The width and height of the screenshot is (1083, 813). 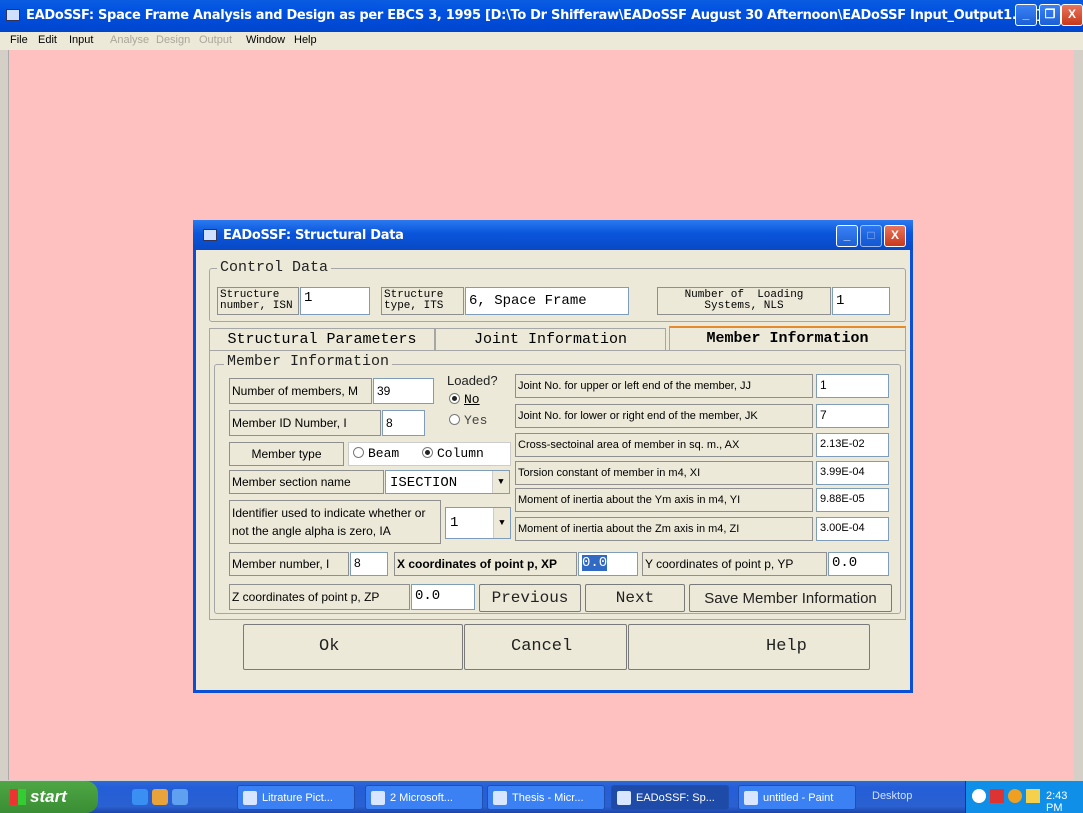 I want to click on num-members-label: Number of members, M, so click(x=300, y=391).